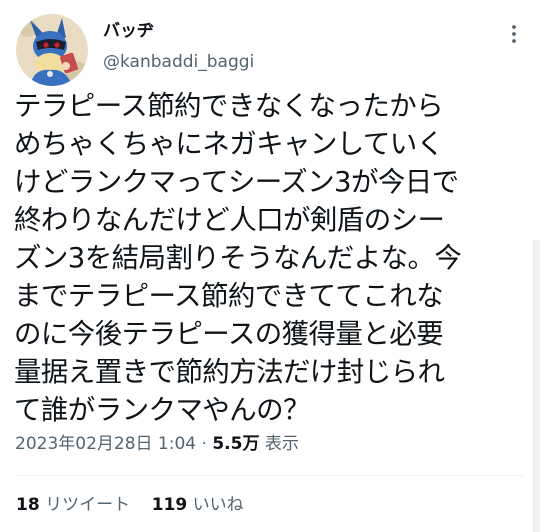 This screenshot has width=540, height=532. Describe the element at coordinates (229, 144) in the screenshot. I see `tweet-text-line: めちゃくちゃにネガキャンしていく` at that location.